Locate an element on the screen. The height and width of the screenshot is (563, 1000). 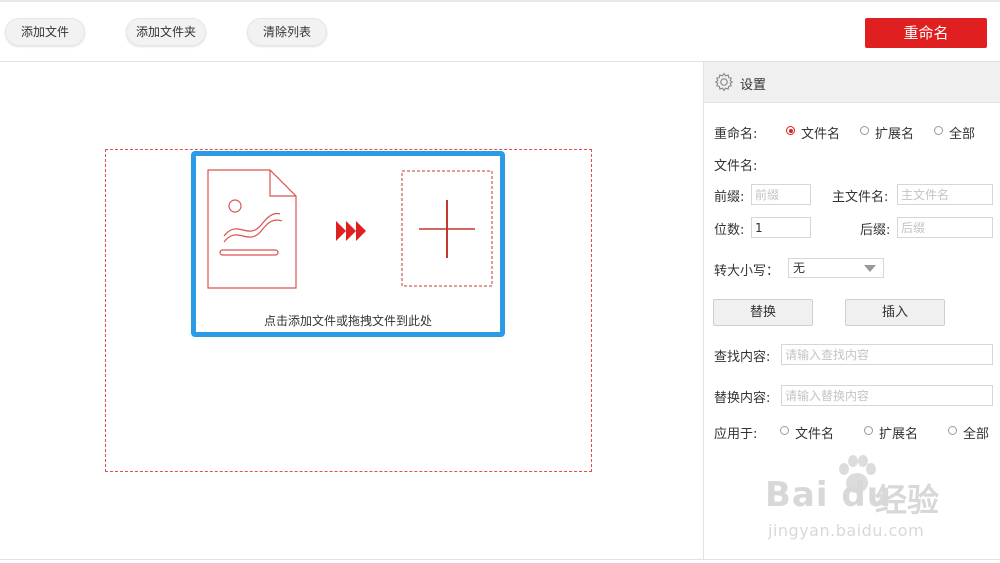
gear-icon is located at coordinates (724, 82).